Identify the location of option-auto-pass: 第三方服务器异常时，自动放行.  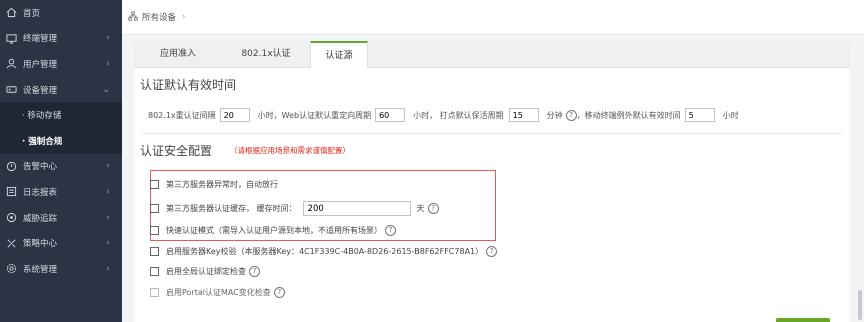
(214, 184).